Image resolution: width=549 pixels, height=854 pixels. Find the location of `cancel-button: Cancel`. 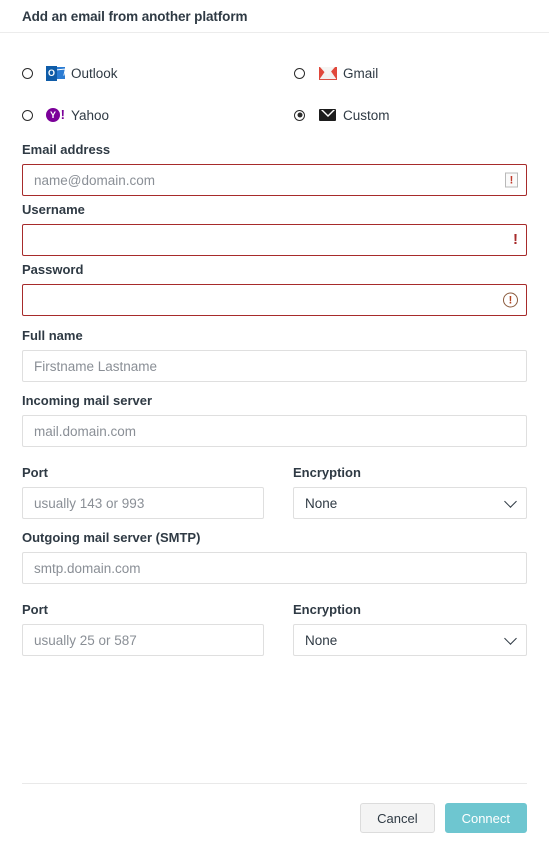

cancel-button: Cancel is located at coordinates (397, 818).